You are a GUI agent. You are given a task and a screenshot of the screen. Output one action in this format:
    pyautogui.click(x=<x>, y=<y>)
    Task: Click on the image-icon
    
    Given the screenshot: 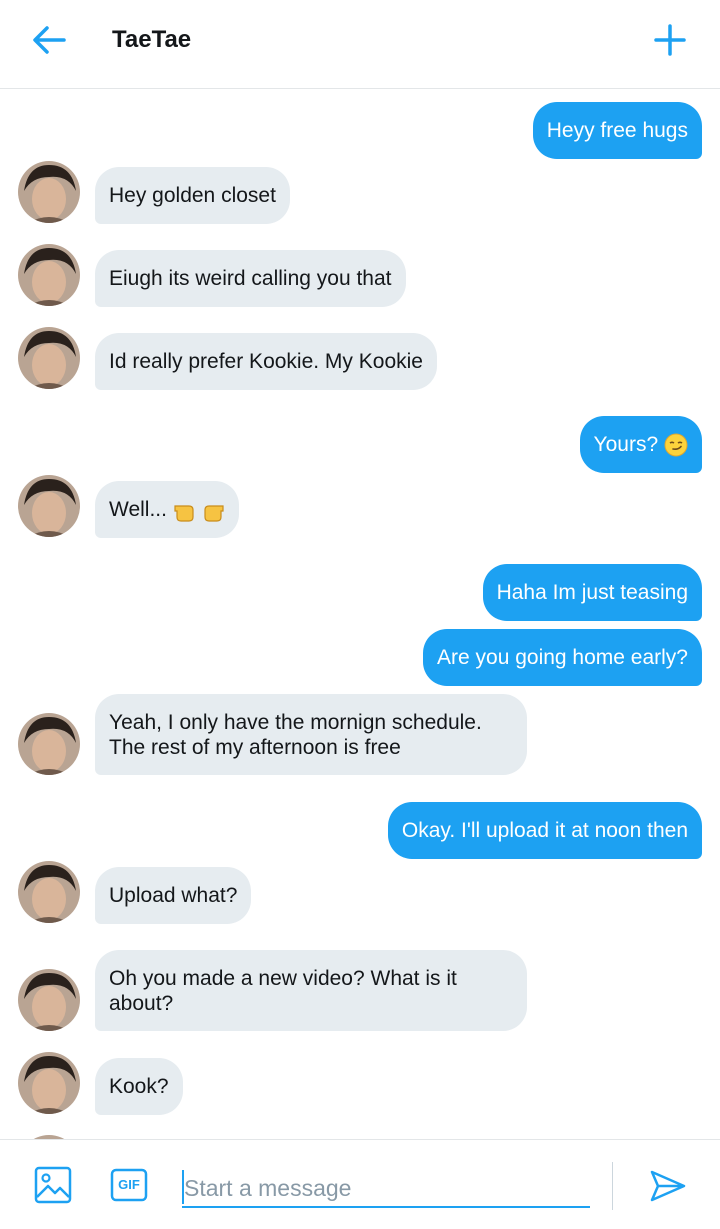 What is the action you would take?
    pyautogui.click(x=53, y=1185)
    